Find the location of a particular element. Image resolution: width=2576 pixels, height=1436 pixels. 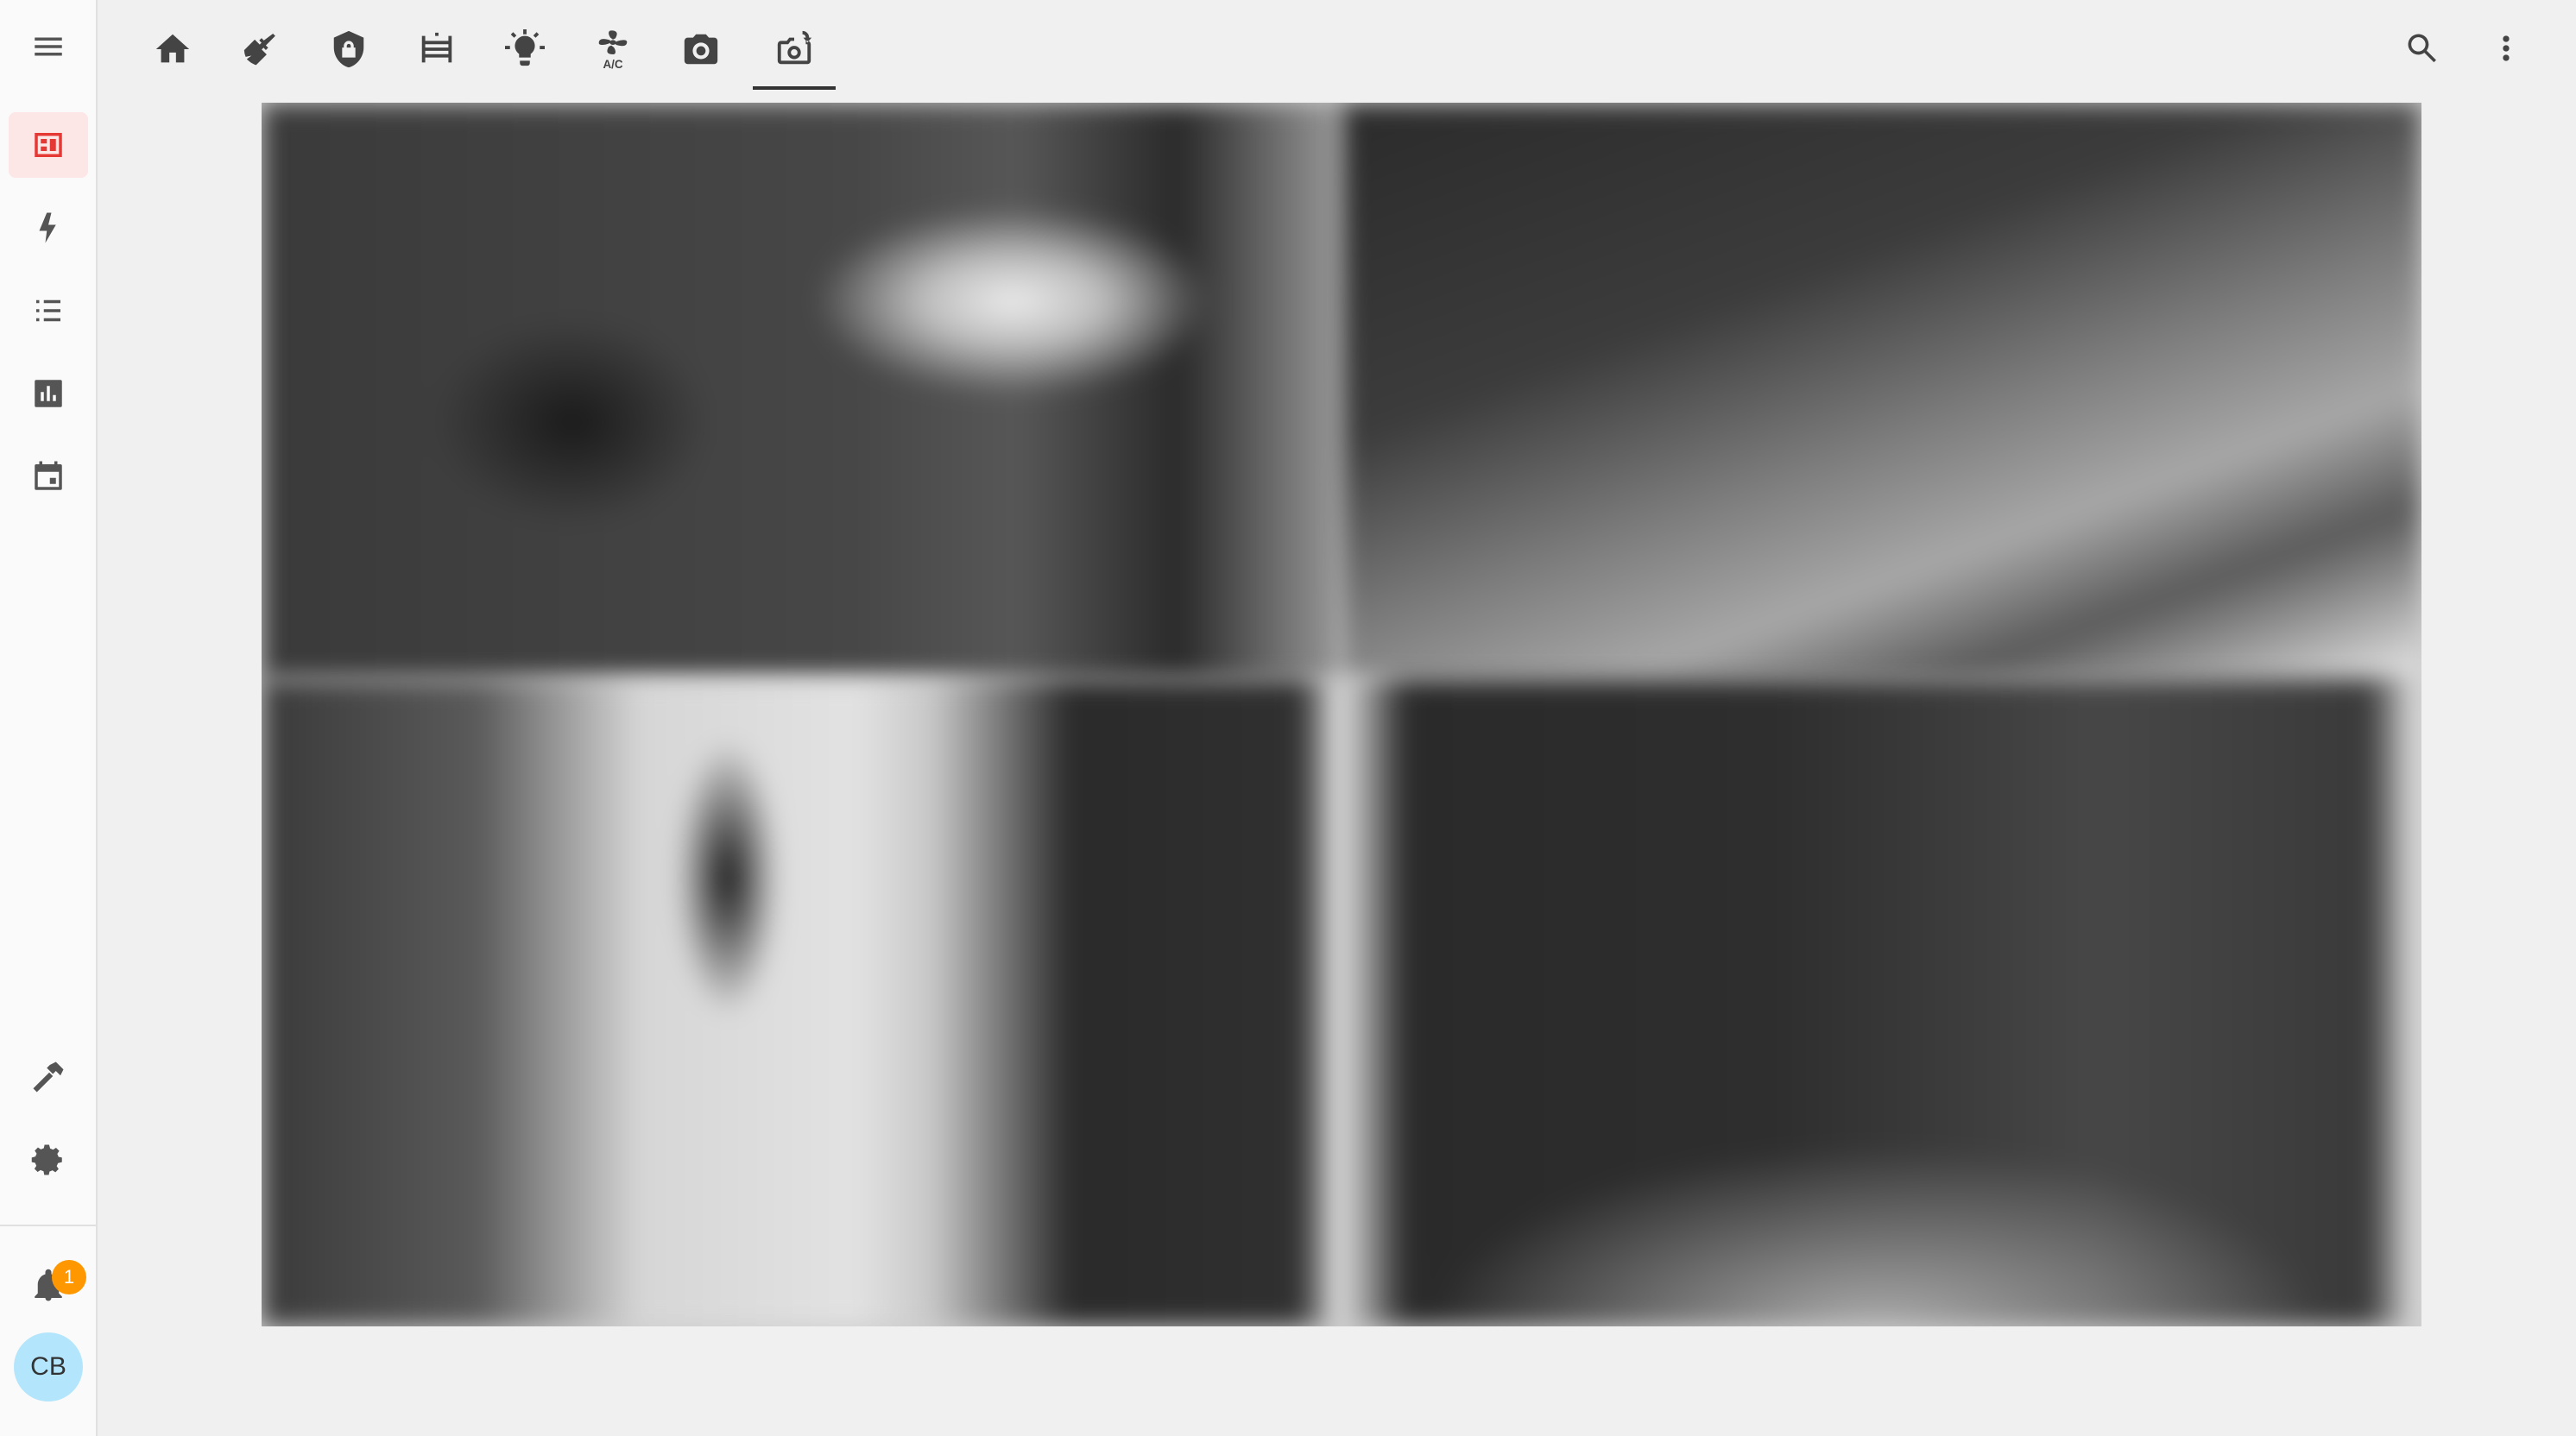

sidebar-item-settings is located at coordinates (48, 1160).